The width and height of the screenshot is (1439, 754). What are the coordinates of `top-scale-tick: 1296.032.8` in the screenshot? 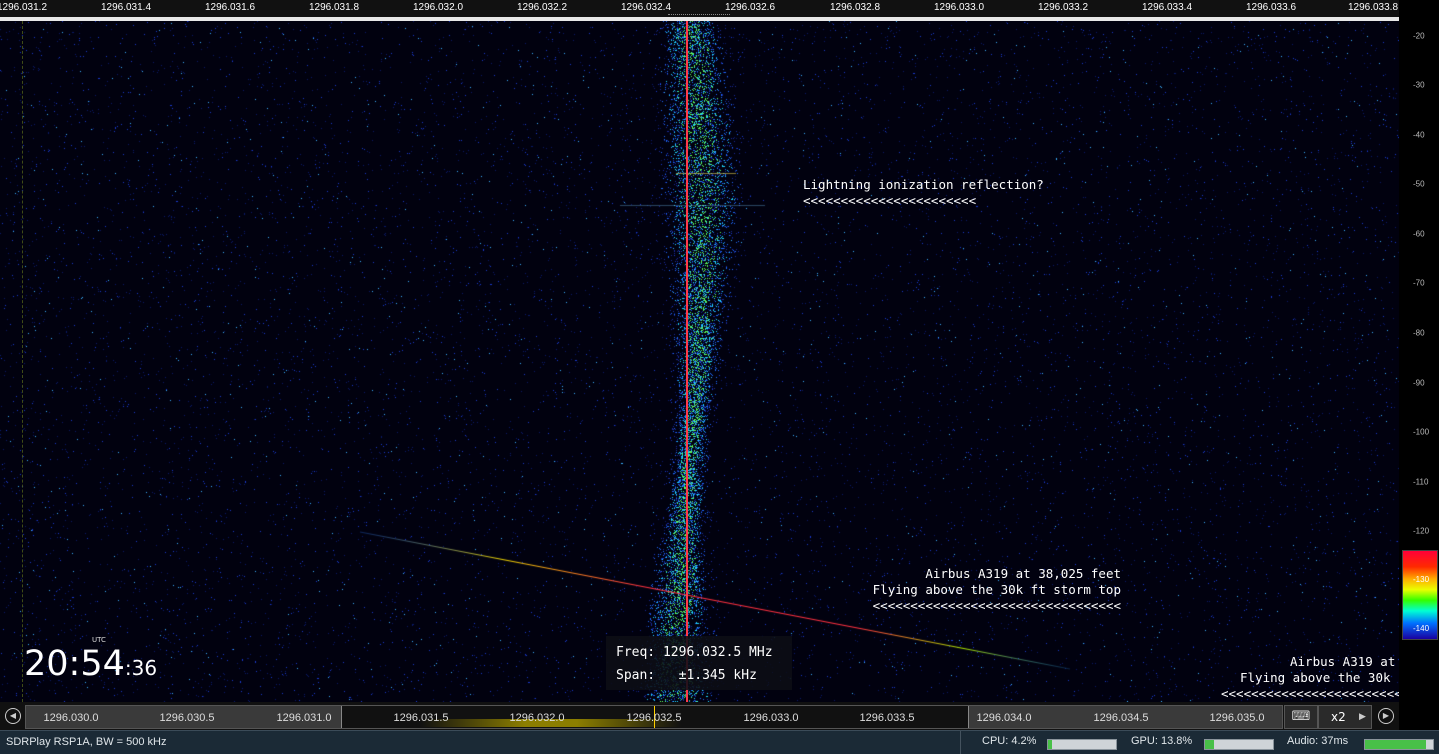 It's located at (855, 7).